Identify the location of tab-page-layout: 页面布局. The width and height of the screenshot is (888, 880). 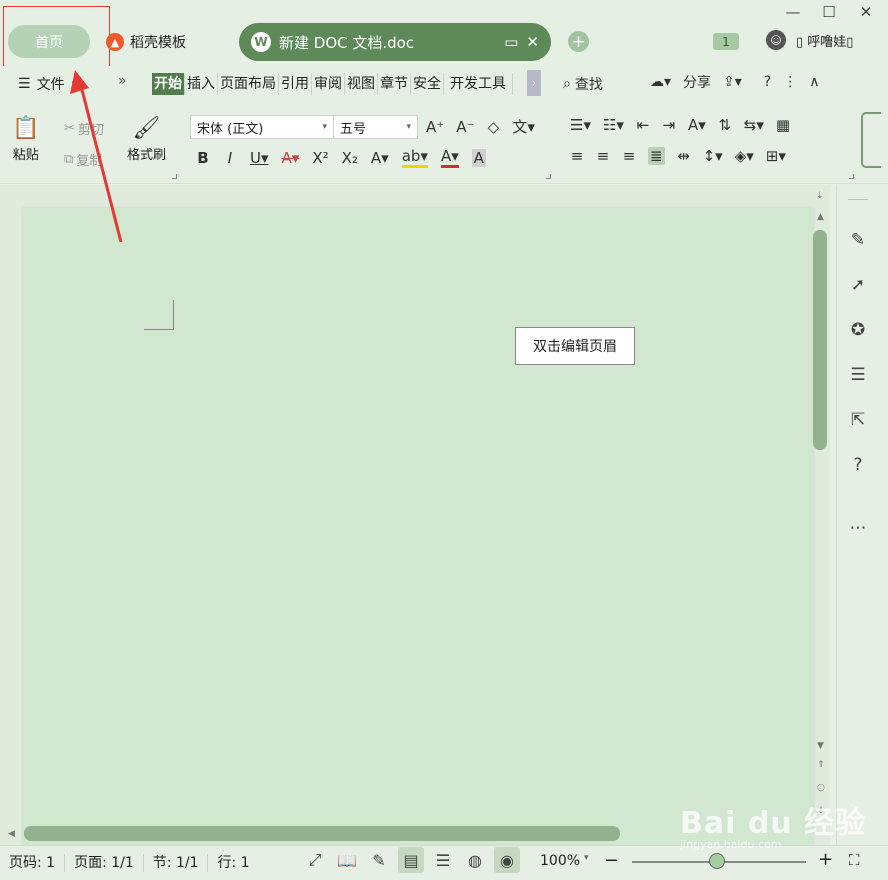
(248, 84).